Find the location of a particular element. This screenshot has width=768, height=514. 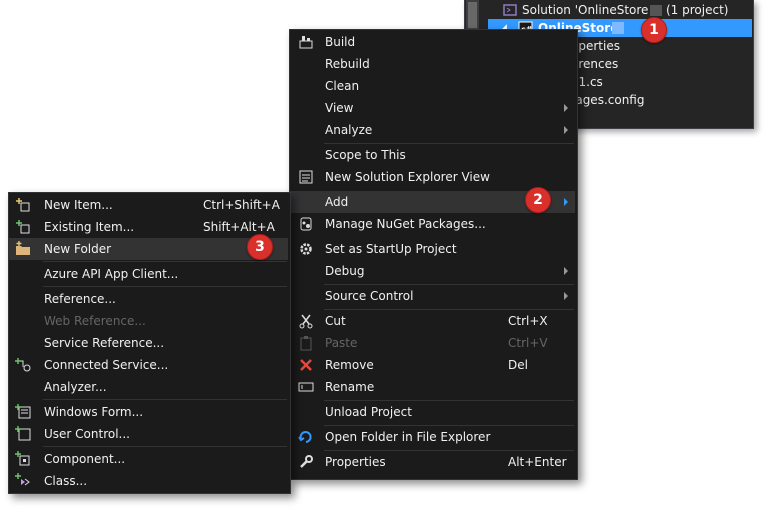

menu-item-label: New Solution Explorer View is located at coordinates (407, 177).